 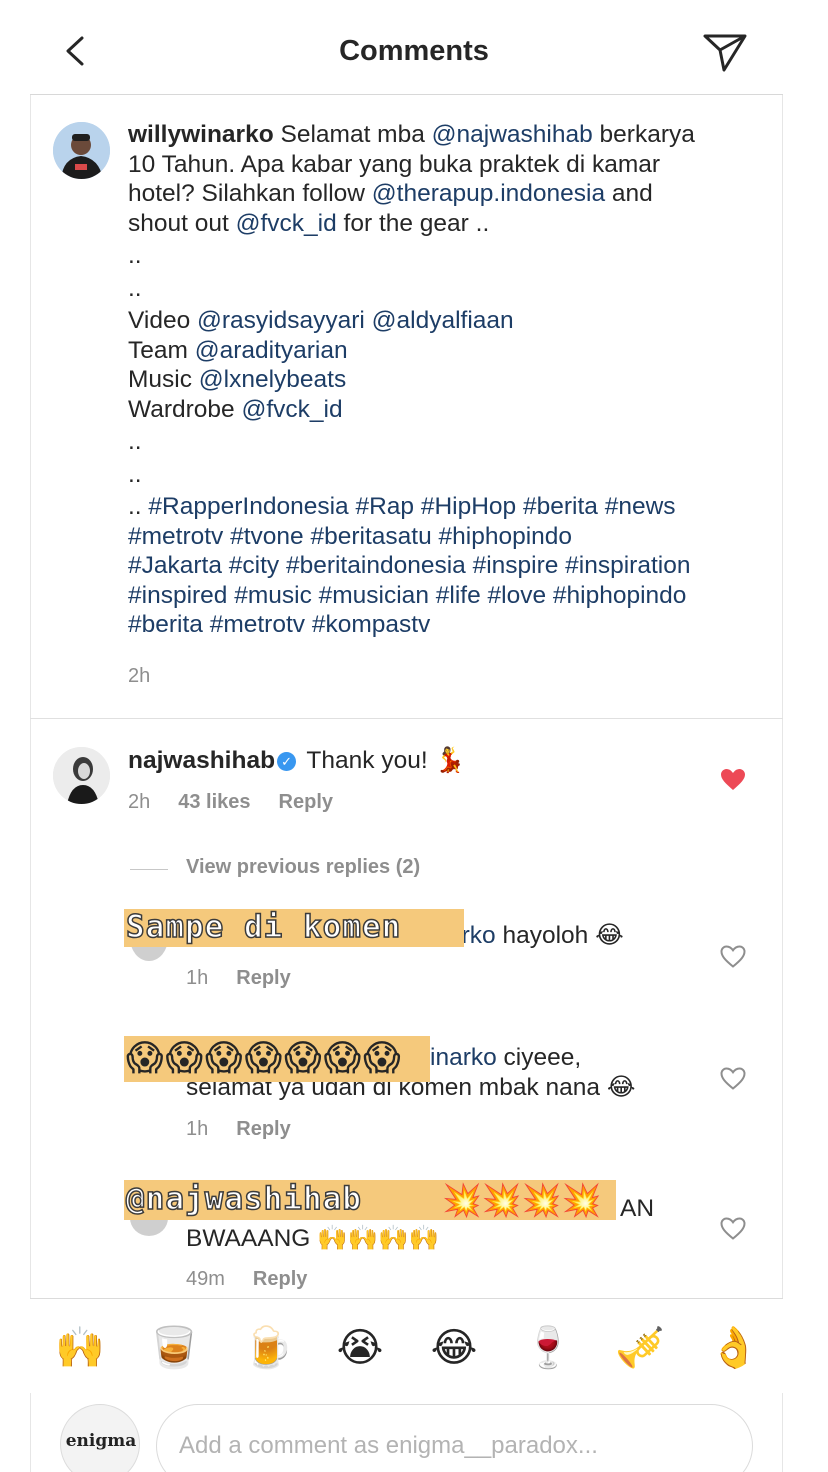 I want to click on paper-plane-icon, so click(x=725, y=53).